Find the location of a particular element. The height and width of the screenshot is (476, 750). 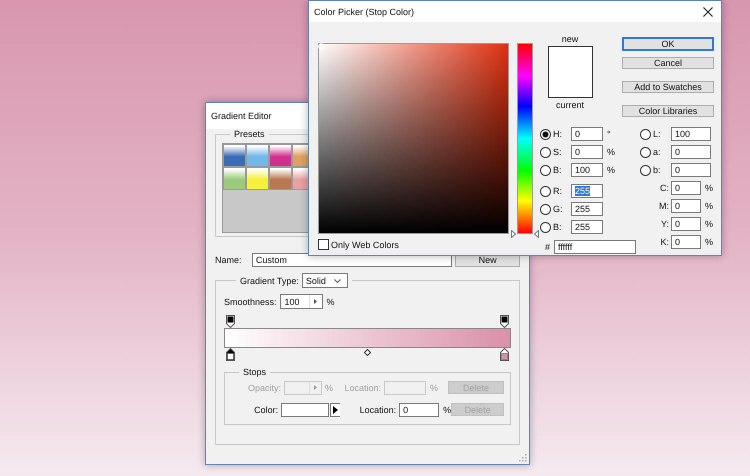

dialog-button: Cancel is located at coordinates (668, 63).